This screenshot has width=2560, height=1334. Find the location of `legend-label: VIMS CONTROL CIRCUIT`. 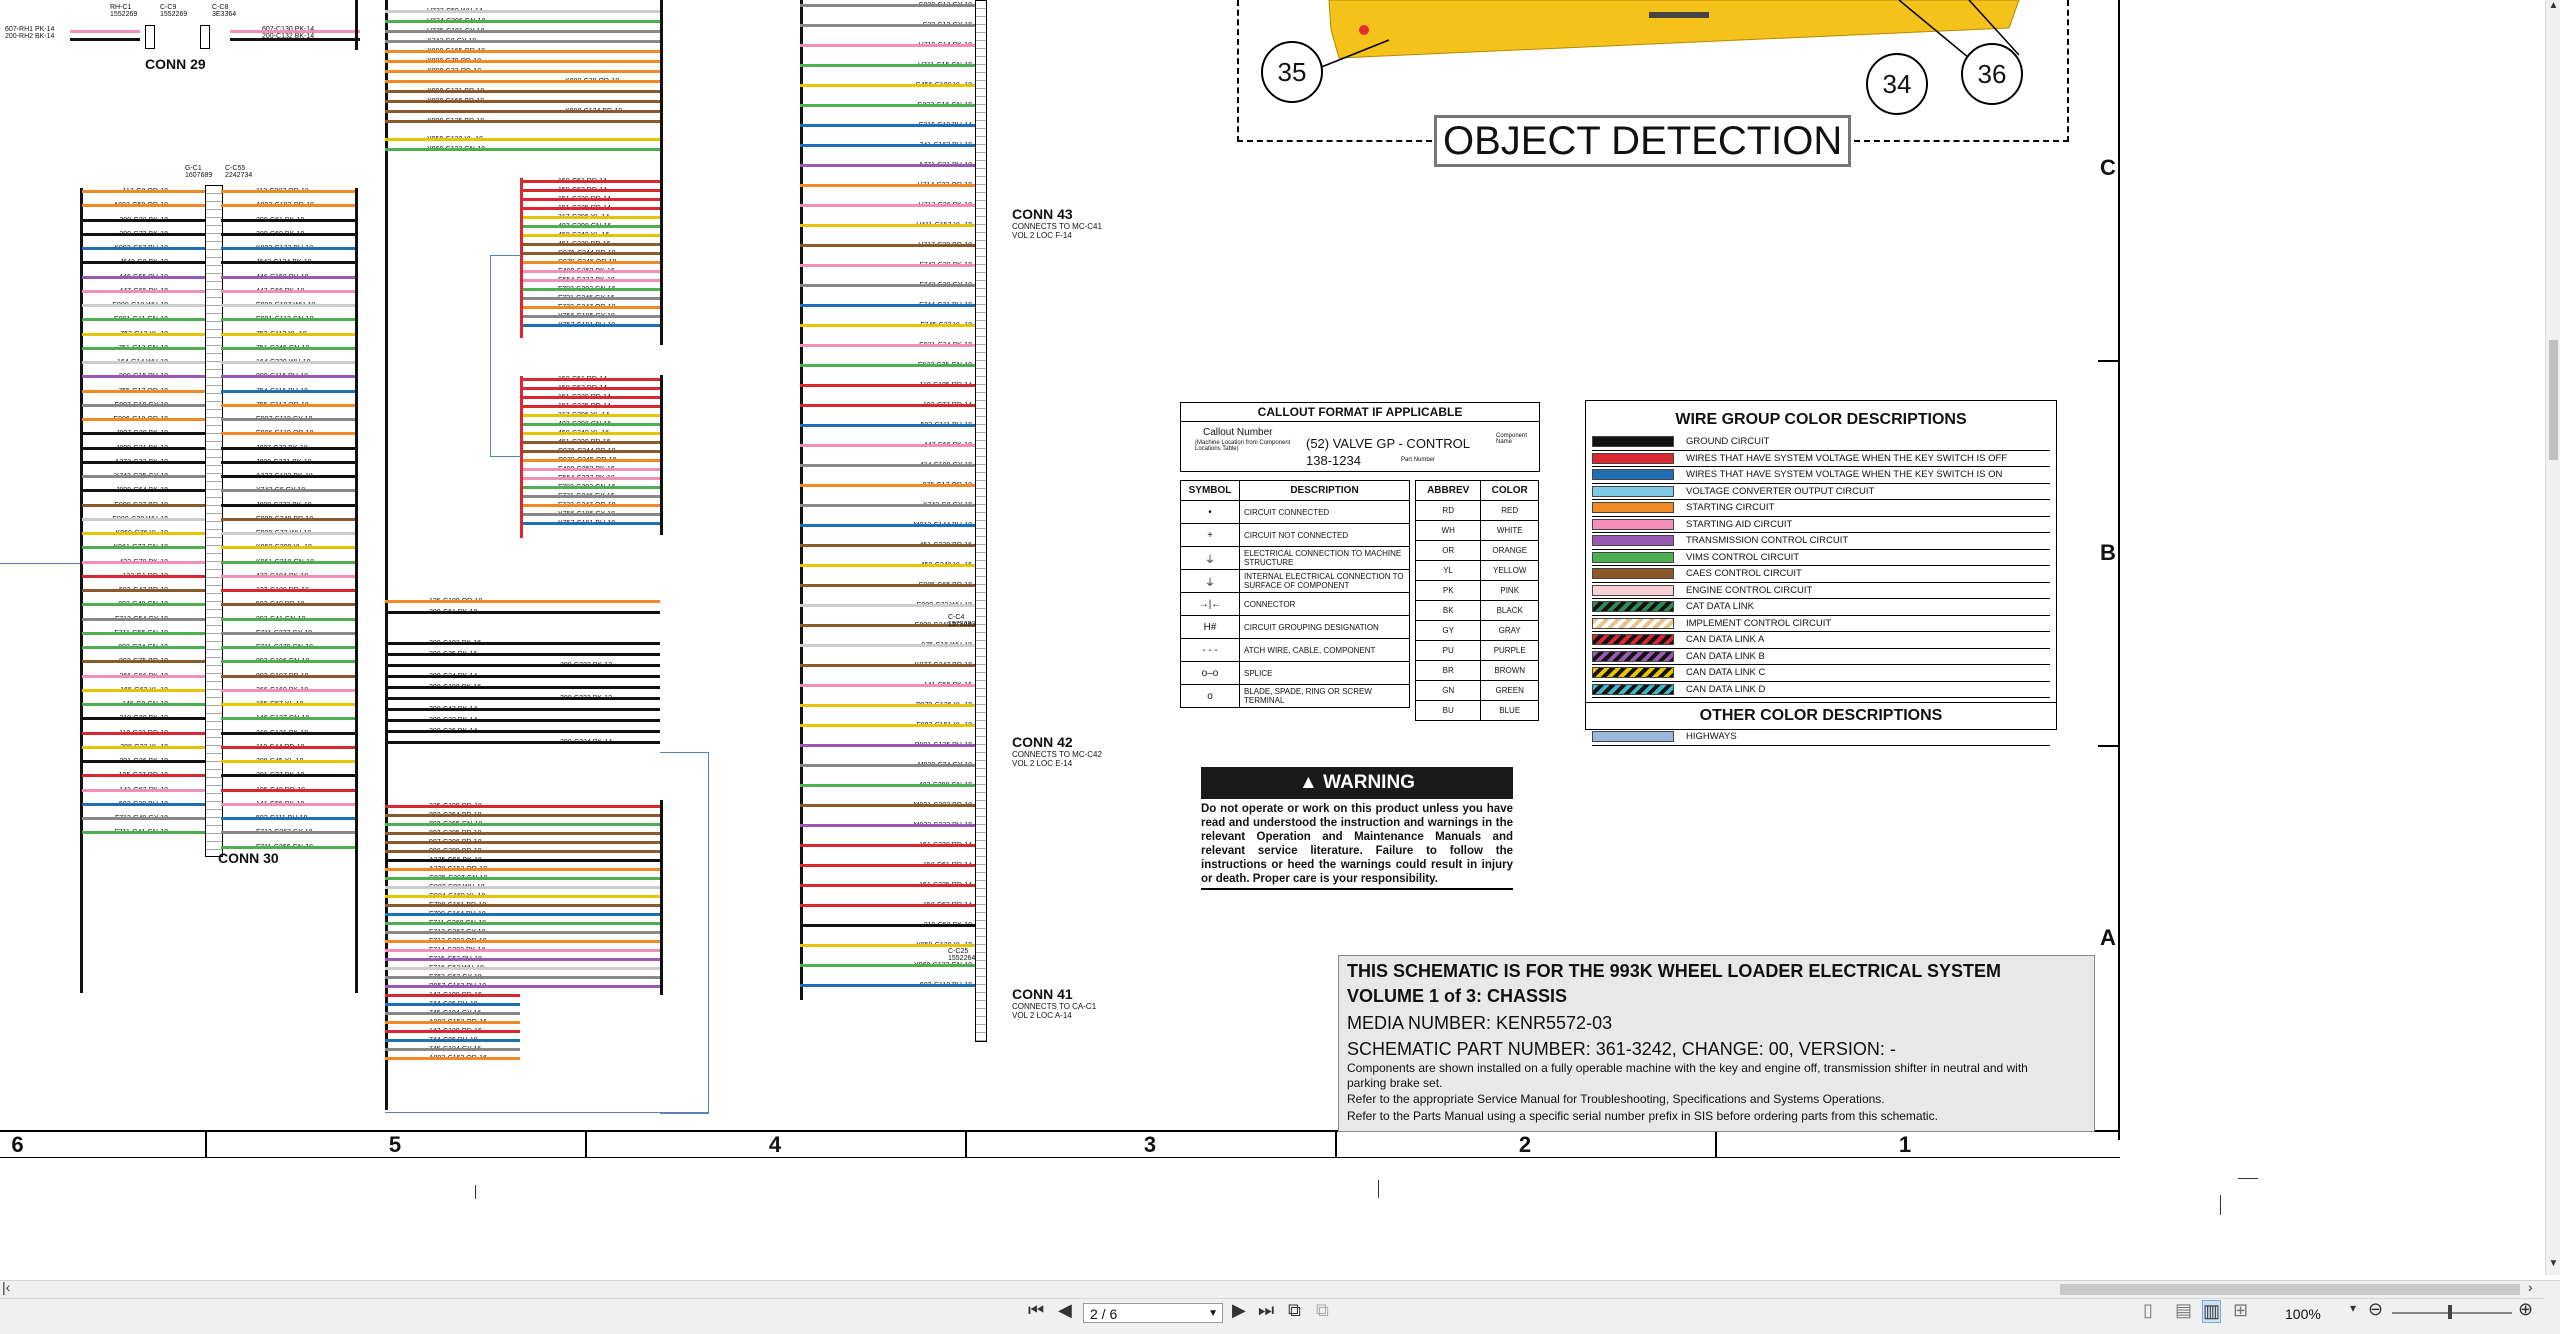

legend-label: VIMS CONTROL CIRCUIT is located at coordinates (1743, 557).